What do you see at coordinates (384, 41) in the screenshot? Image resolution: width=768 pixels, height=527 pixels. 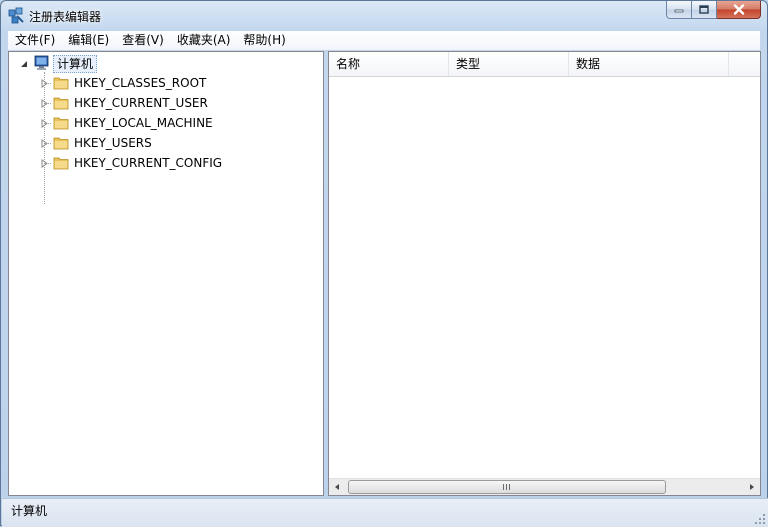 I see `menu-bar: 文件(F) 编辑(E) 查看(V) 收藏夹(A) 帮助(H)` at bounding box center [384, 41].